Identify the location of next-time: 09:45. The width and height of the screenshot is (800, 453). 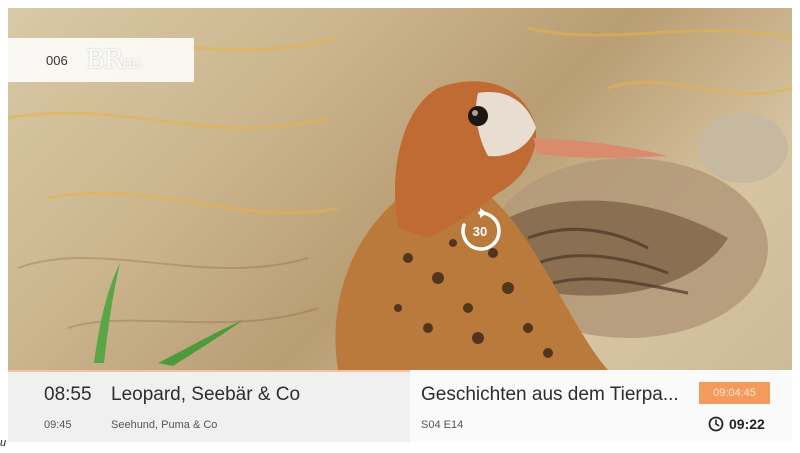
(58, 425).